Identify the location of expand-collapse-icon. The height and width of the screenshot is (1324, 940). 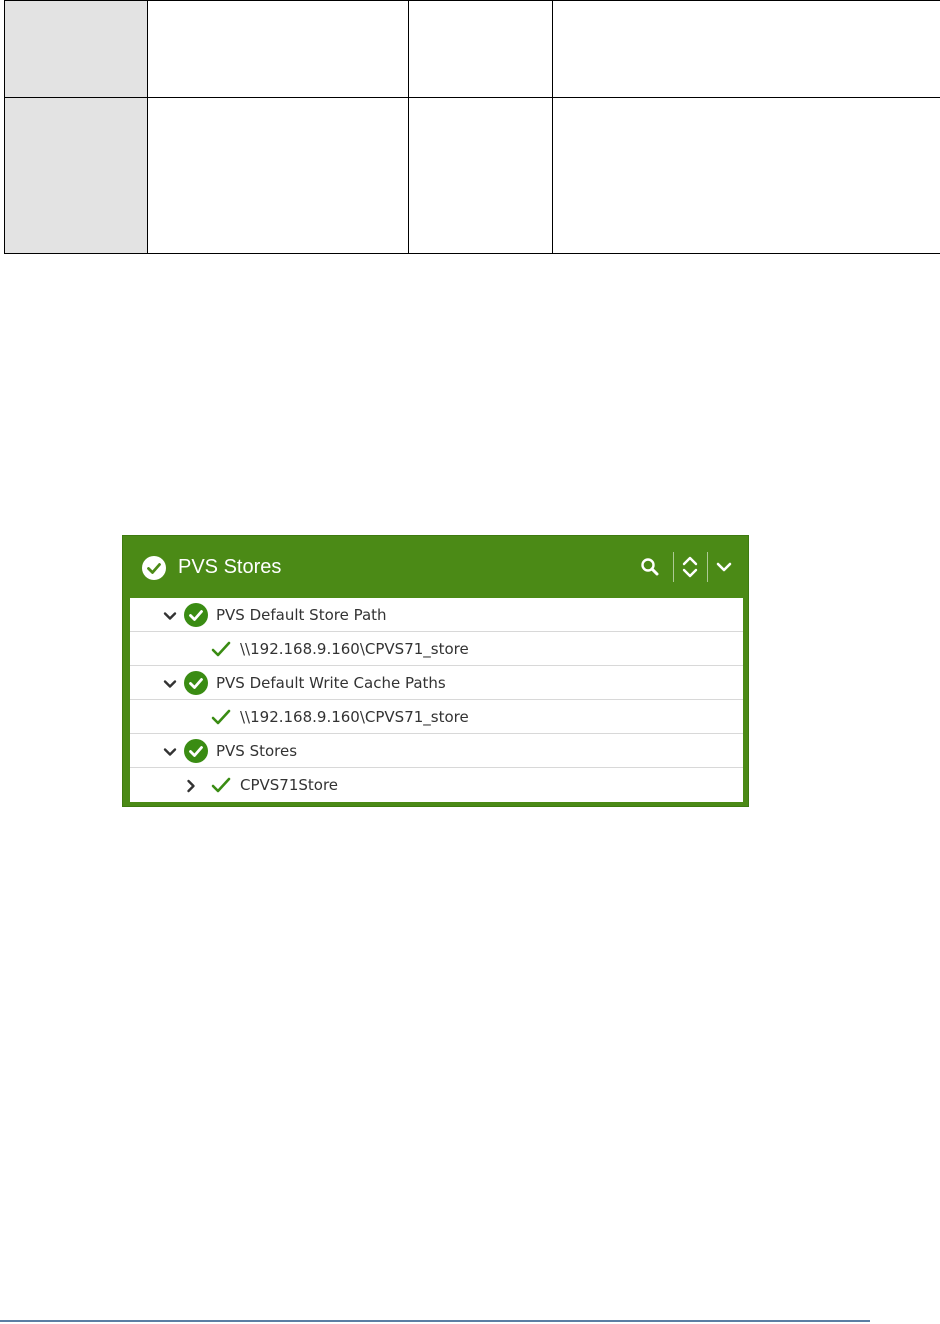
(690, 567).